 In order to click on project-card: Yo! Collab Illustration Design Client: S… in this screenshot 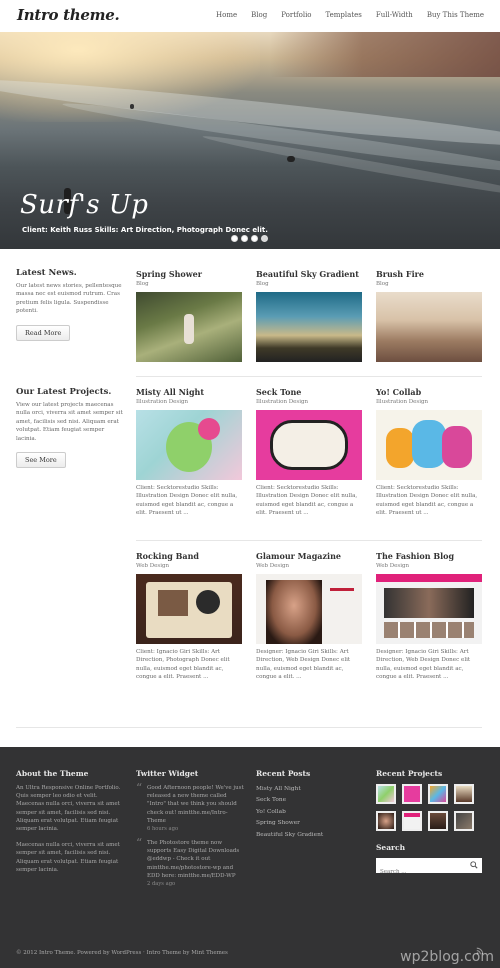, I will do `click(429, 452)`.